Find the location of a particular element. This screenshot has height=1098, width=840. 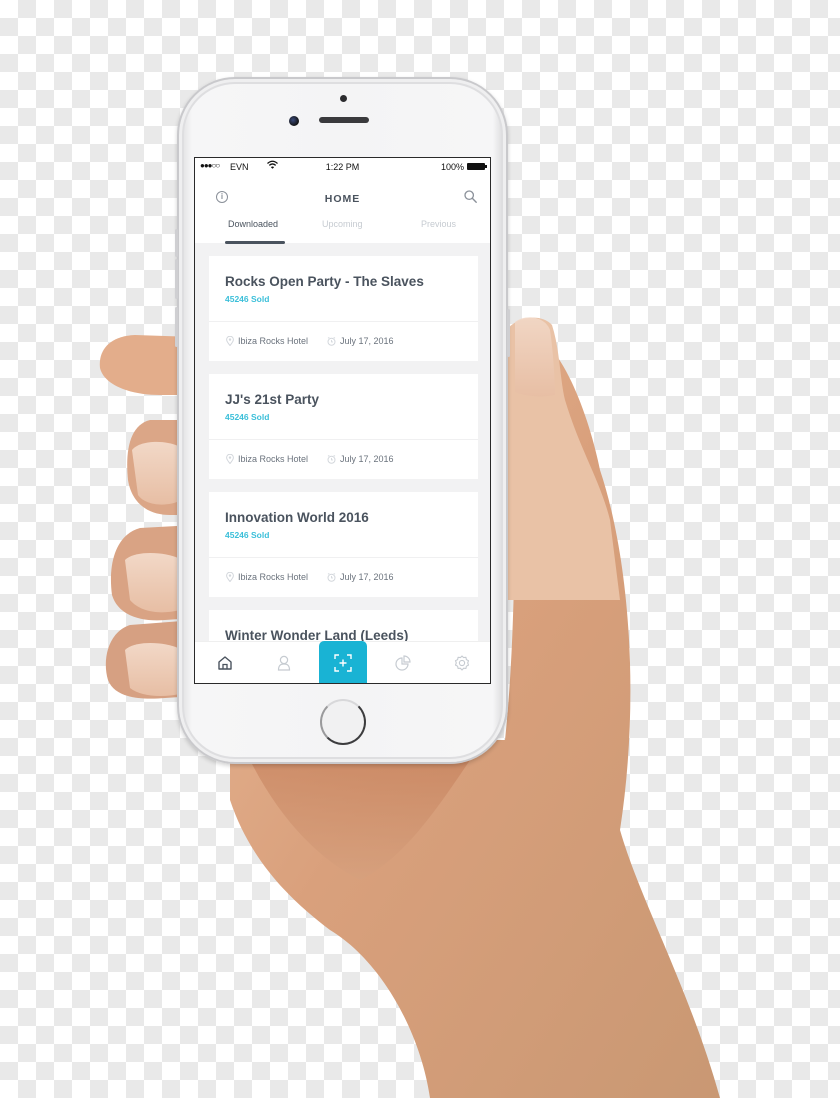

front-camera is located at coordinates (343, 98).